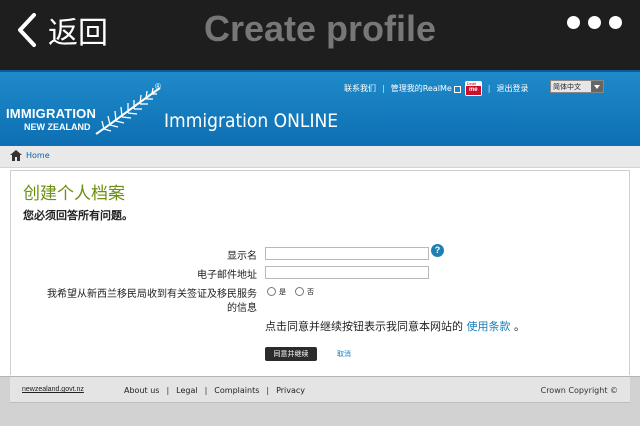  Describe the element at coordinates (16, 155) in the screenshot. I see `home-icon` at that location.